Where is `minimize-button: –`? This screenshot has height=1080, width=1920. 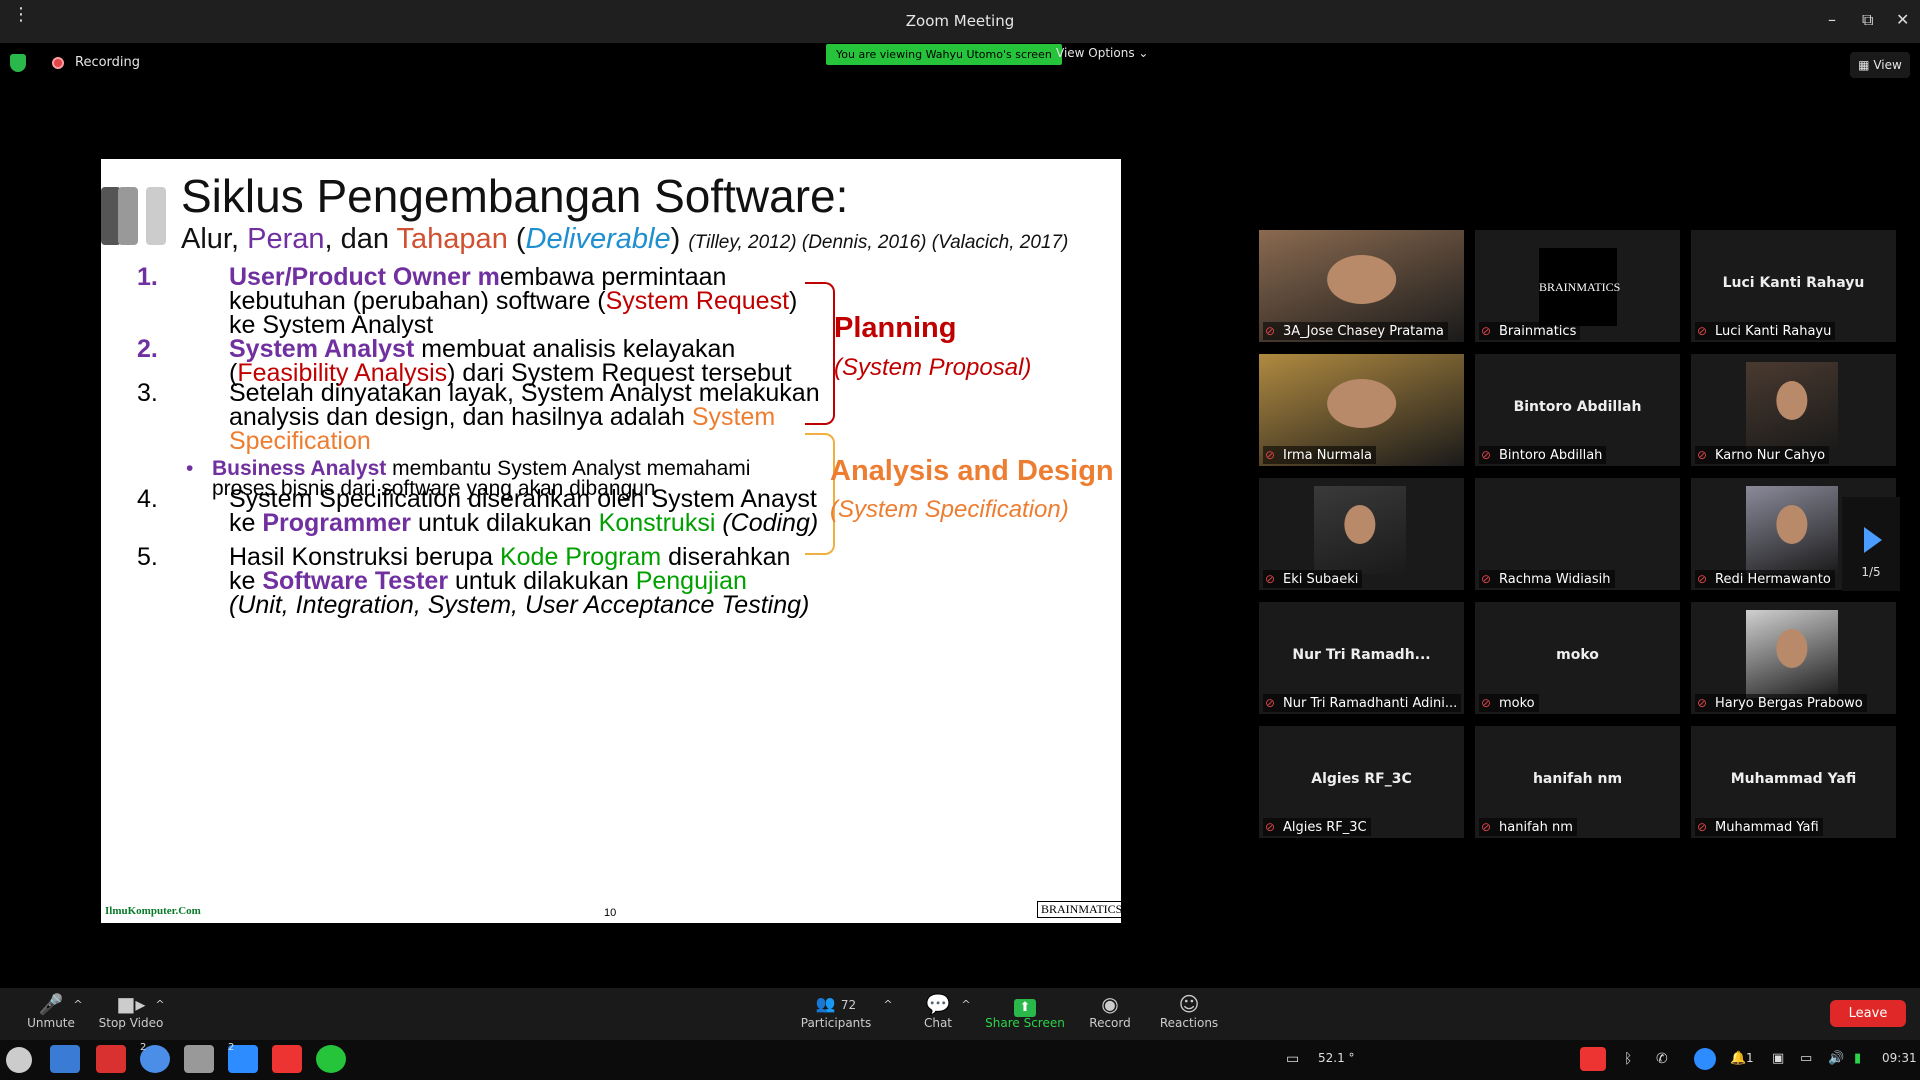 minimize-button: – is located at coordinates (1832, 19).